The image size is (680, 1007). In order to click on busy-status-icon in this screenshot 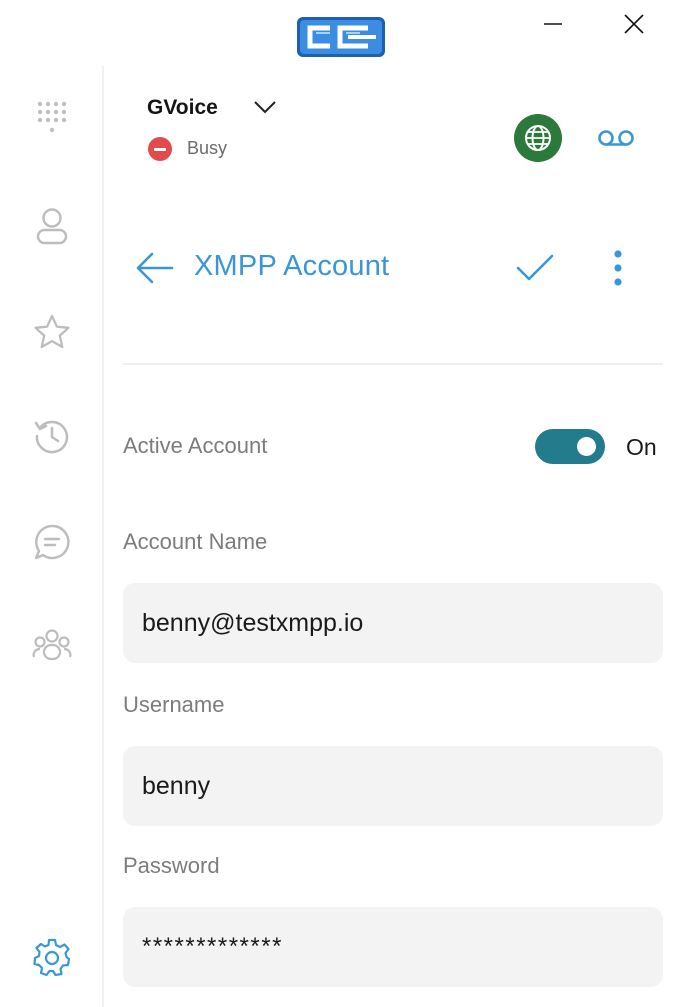, I will do `click(160, 149)`.